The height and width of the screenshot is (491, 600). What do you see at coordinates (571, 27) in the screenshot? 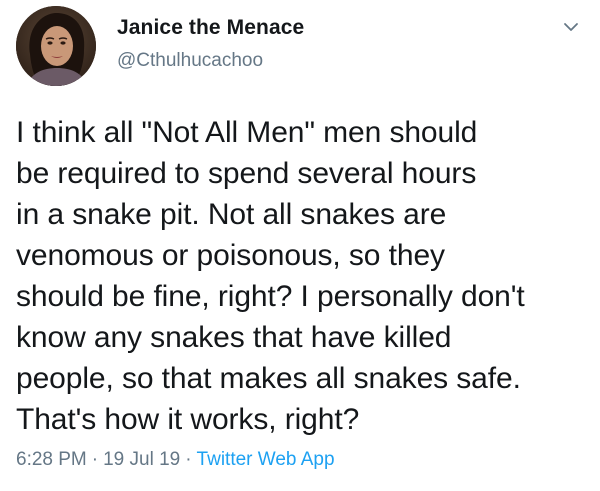
I see `chevron-down-icon` at bounding box center [571, 27].